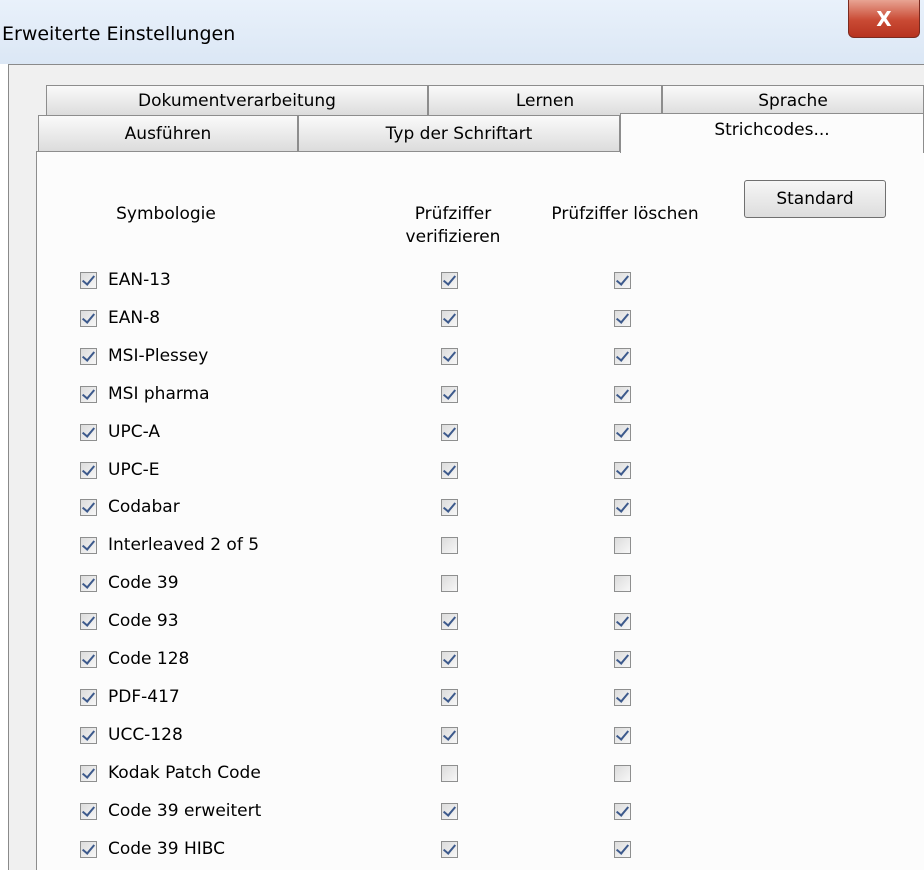  What do you see at coordinates (184, 773) in the screenshot?
I see `symbology-label: Kodak Patch Code` at bounding box center [184, 773].